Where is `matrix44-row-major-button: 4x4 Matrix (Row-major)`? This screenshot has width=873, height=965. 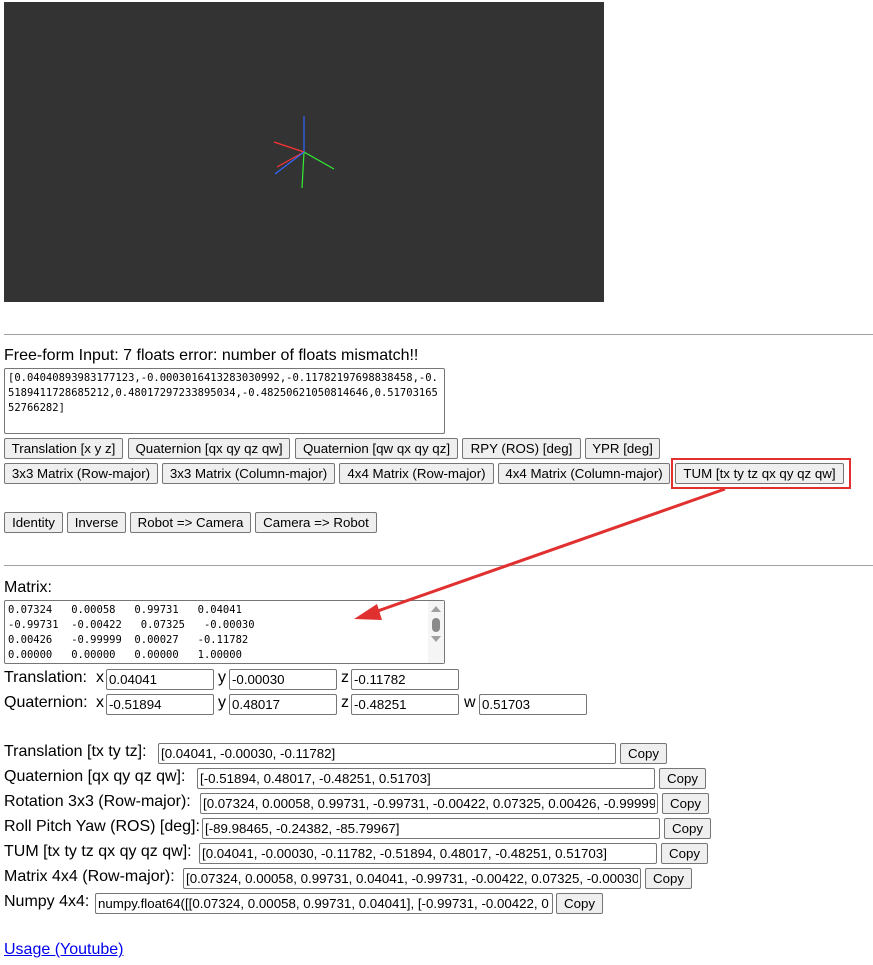
matrix44-row-major-button: 4x4 Matrix (Row-major) is located at coordinates (416, 473).